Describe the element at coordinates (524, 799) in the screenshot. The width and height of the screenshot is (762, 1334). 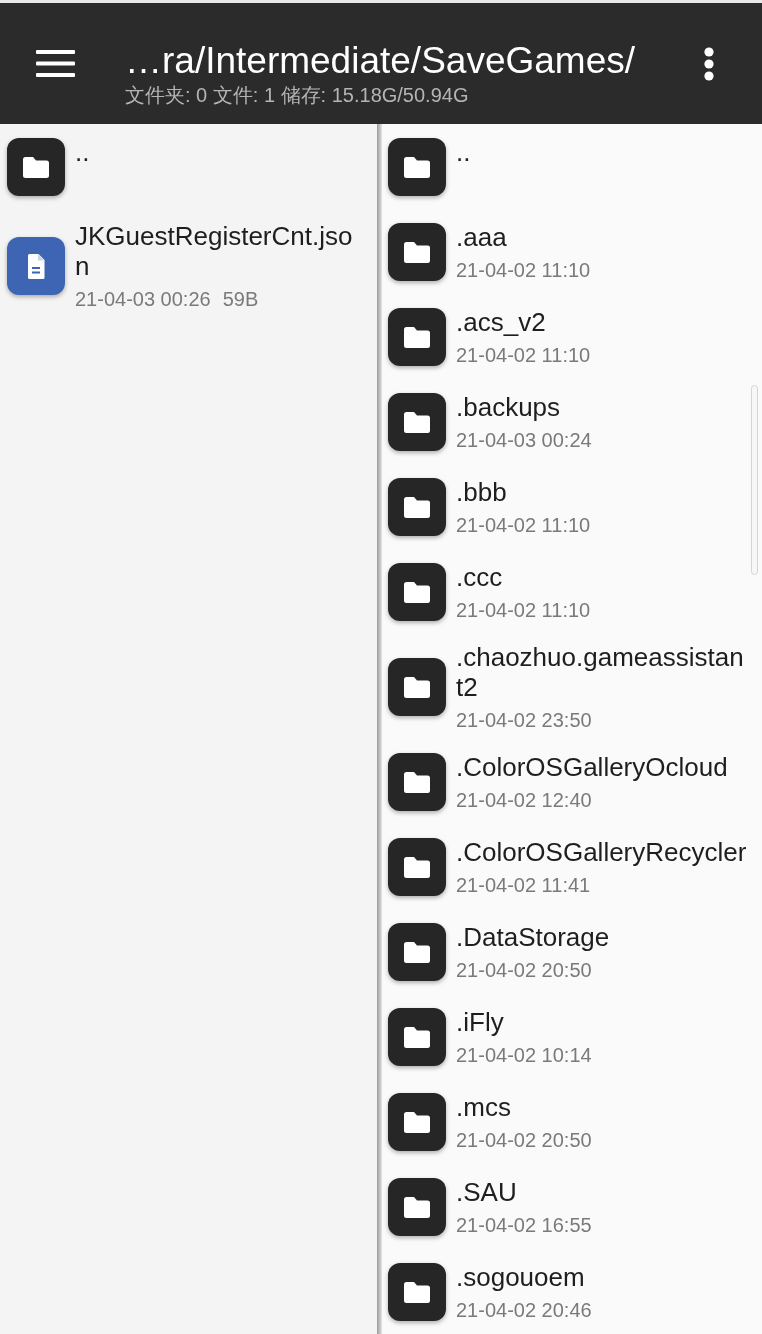
I see `modified-date: 21-04-02 12:40` at that location.